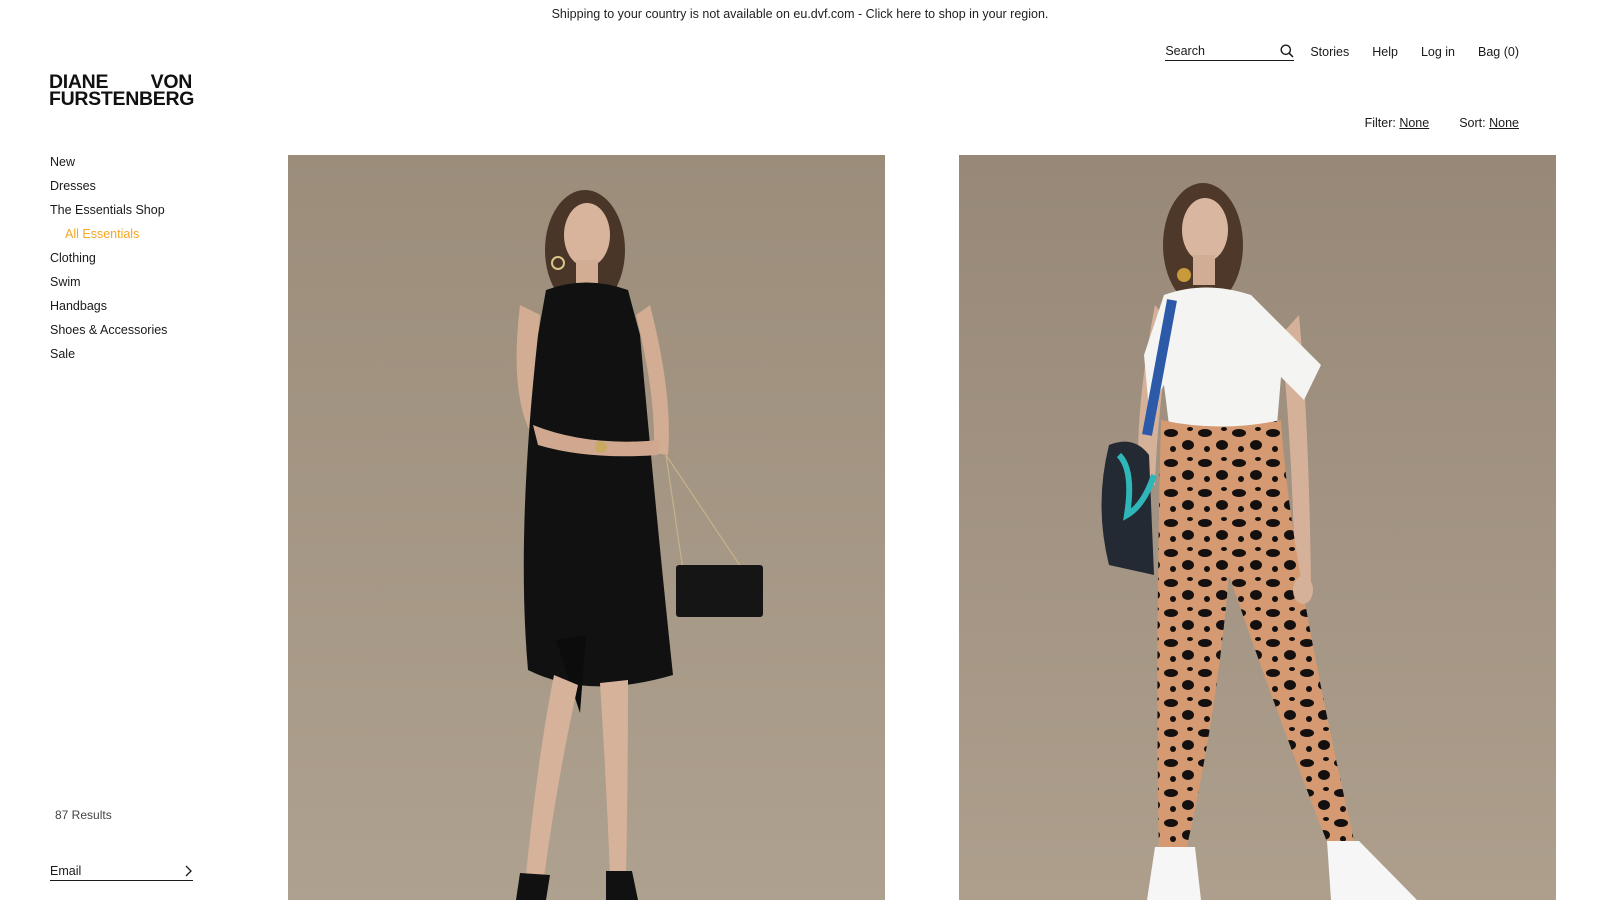  What do you see at coordinates (108, 359) in the screenshot?
I see `nav-item-sale: Sale` at bounding box center [108, 359].